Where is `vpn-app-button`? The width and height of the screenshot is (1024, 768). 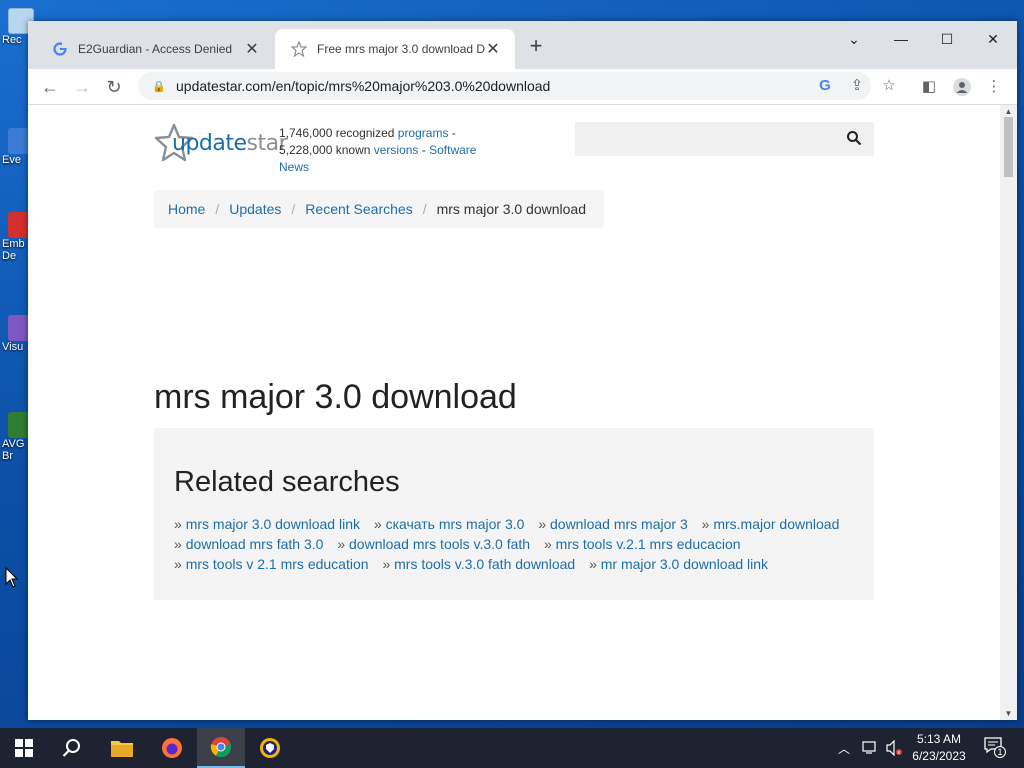
vpn-app-button is located at coordinates (270, 748).